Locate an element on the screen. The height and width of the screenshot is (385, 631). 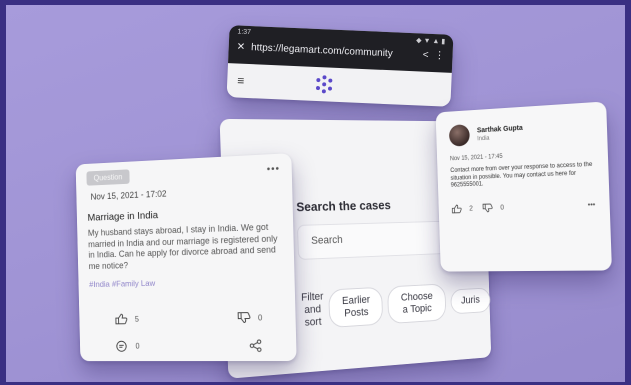
post-title: Marriage in India is located at coordinates (184, 214).